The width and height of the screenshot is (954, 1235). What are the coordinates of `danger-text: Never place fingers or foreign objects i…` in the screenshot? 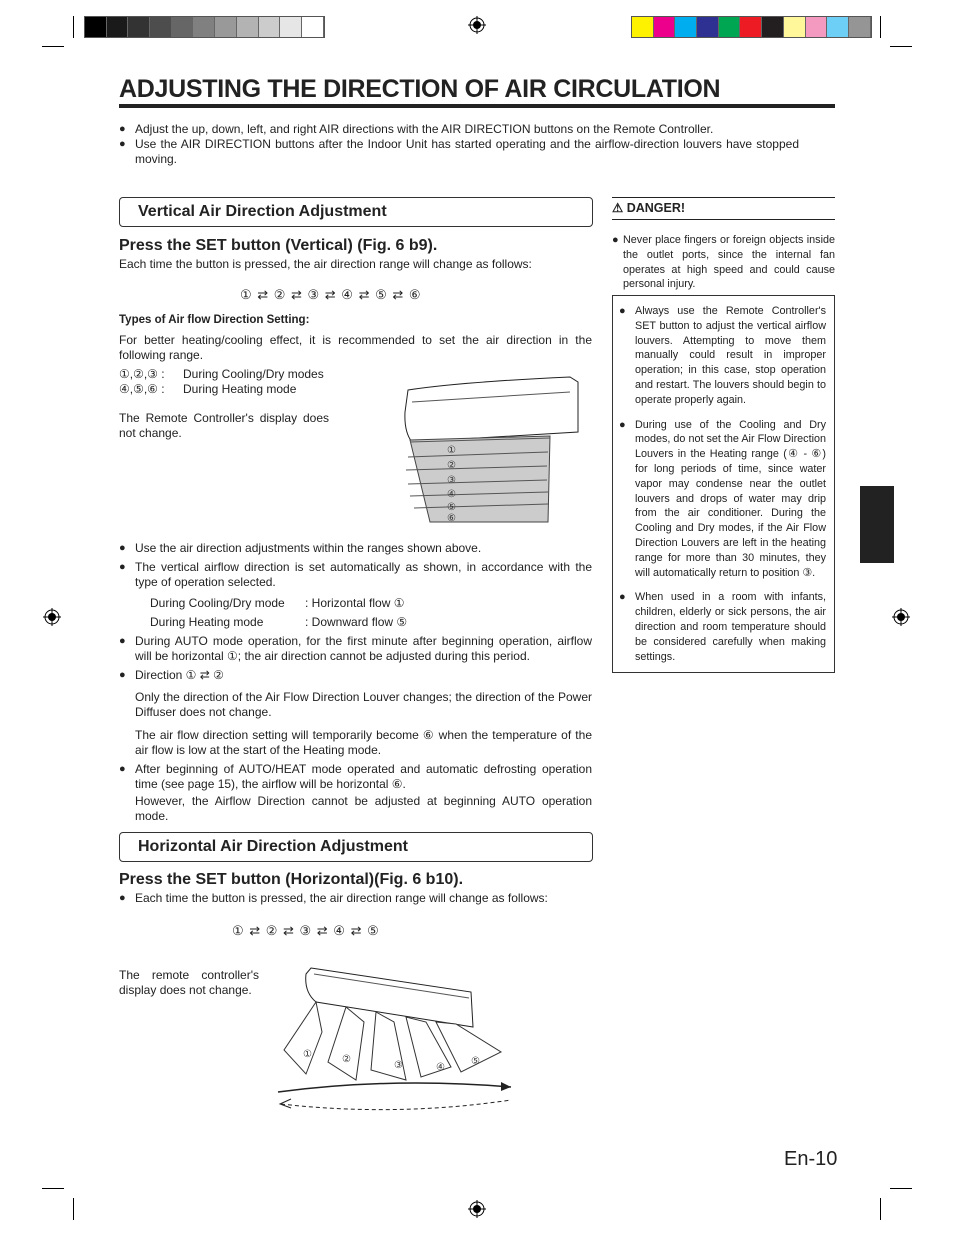 It's located at (723, 262).